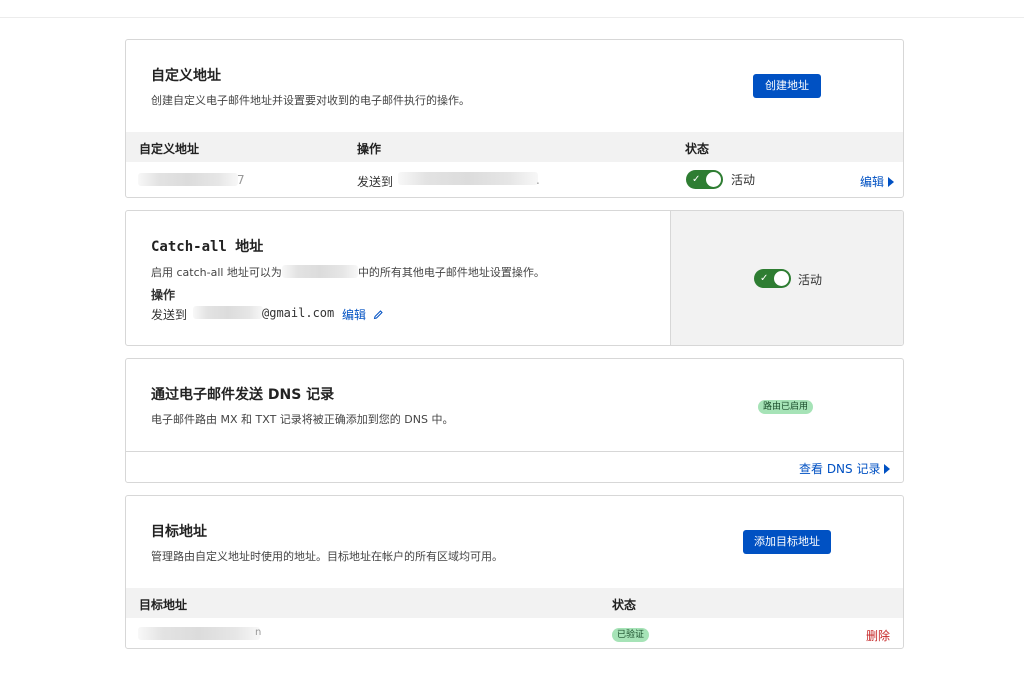 The height and width of the screenshot is (695, 1024). Describe the element at coordinates (163, 605) in the screenshot. I see `column-header-destination-address: 目标地址` at that location.